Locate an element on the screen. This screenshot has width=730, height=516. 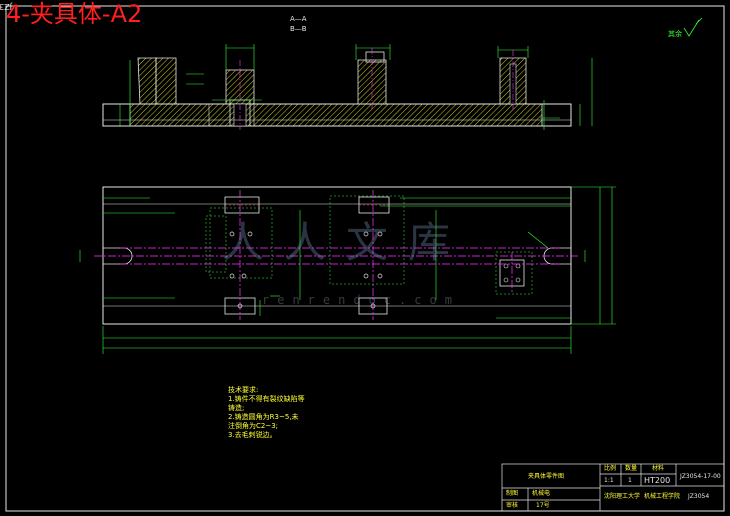
watermark-url: renrendoc.com is located at coordinates (361, 300).